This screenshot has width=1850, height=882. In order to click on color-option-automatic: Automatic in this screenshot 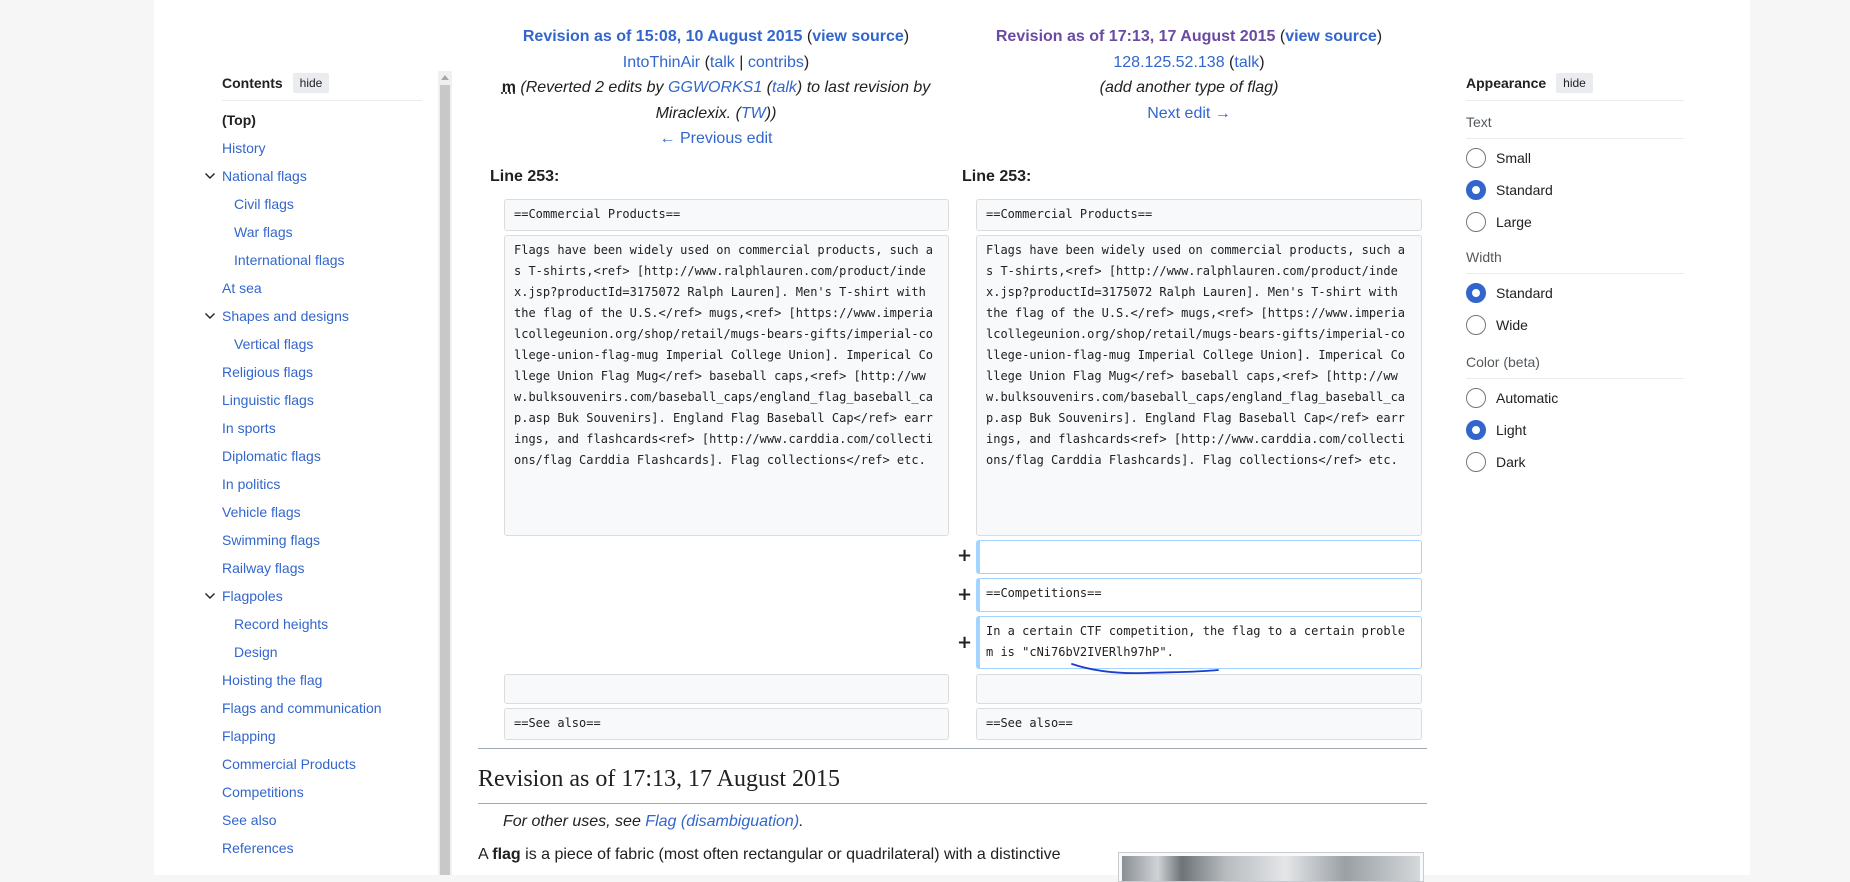, I will do `click(1512, 398)`.